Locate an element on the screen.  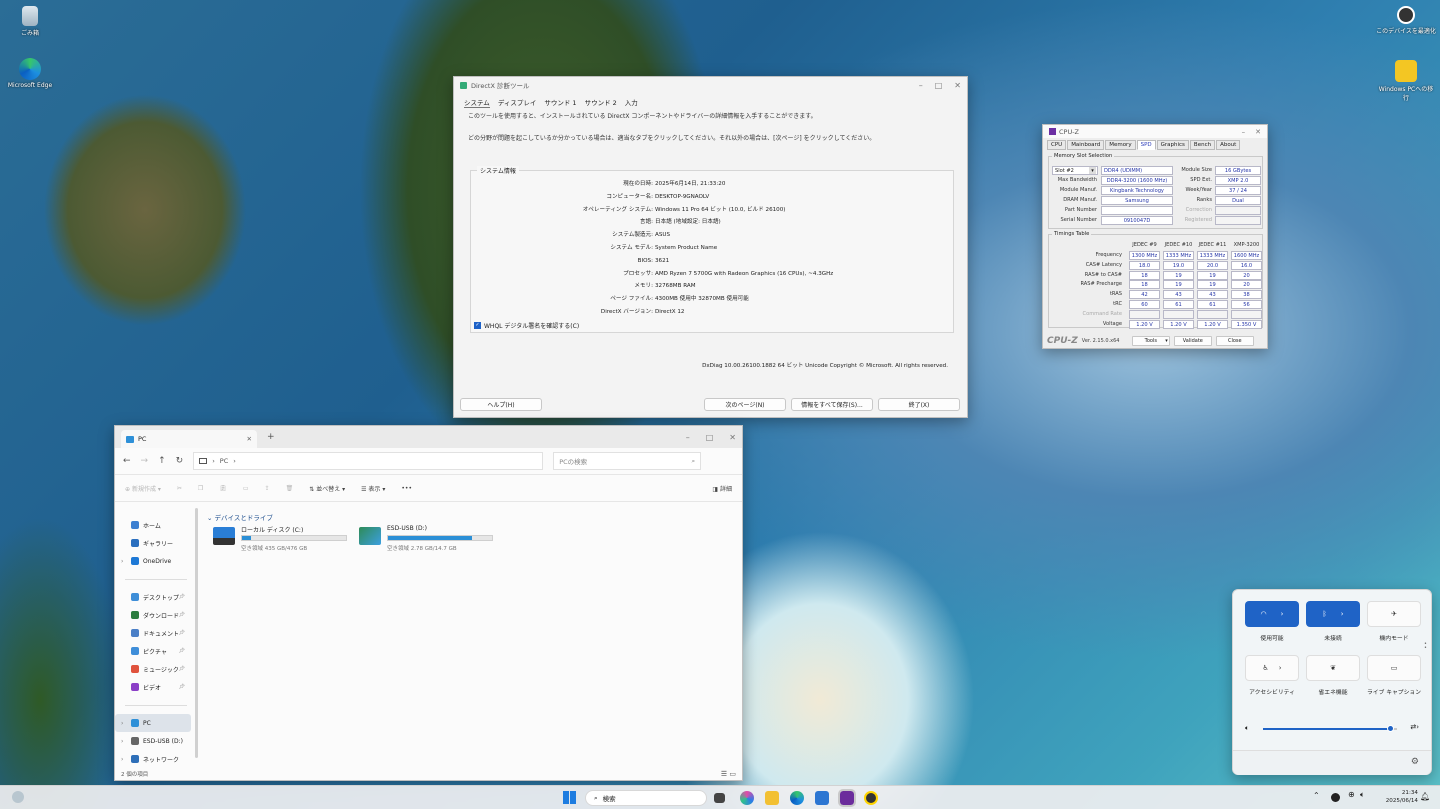
bluetooth-toggle: ᛒ › is located at coordinates (1333, 614).